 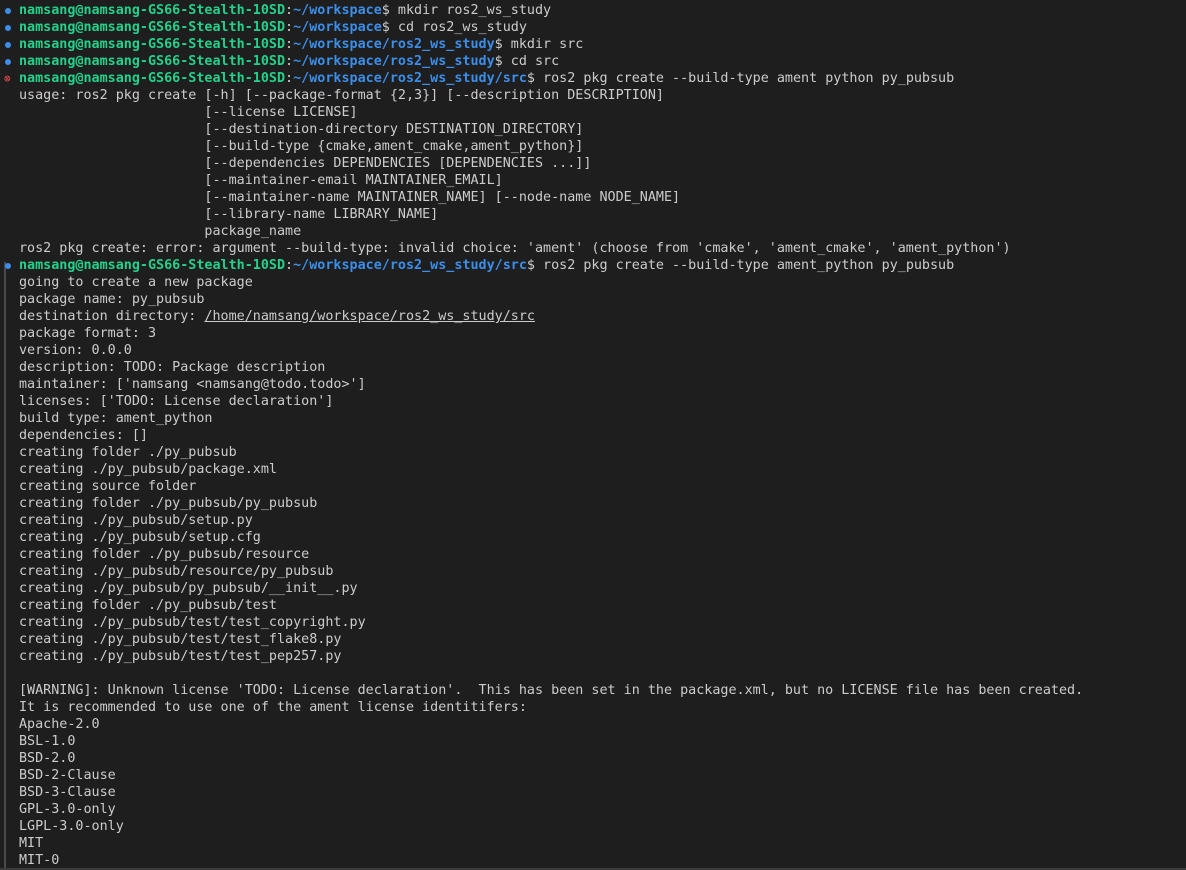 What do you see at coordinates (148, 605) in the screenshot?
I see `output-line: creating folder ./py_pubsub/test` at bounding box center [148, 605].